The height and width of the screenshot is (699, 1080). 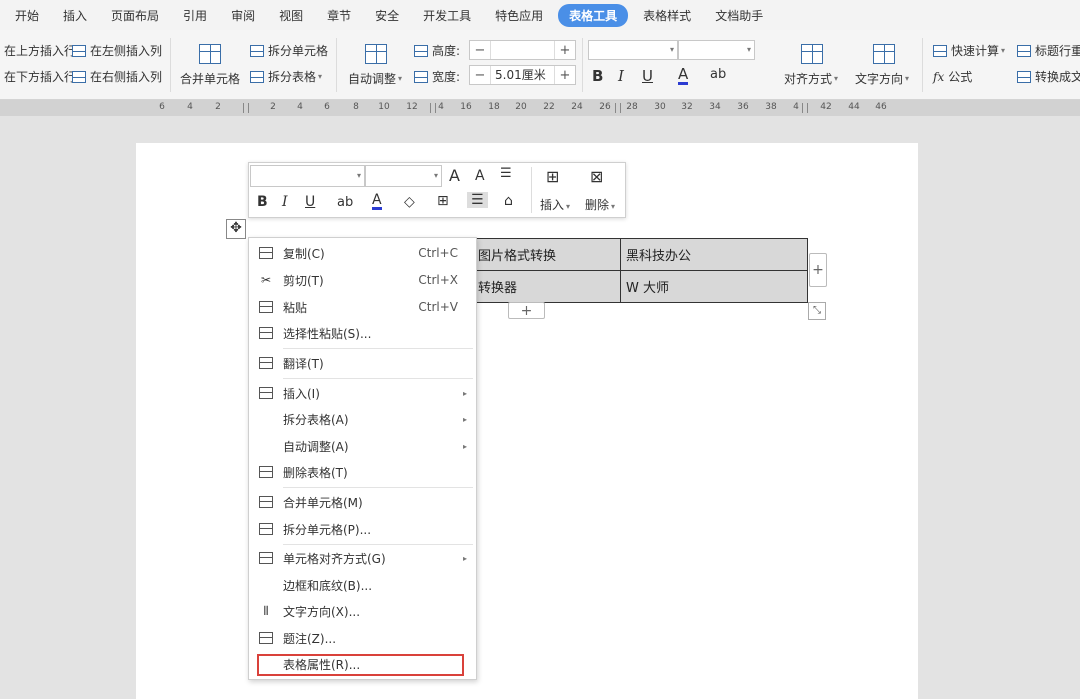 I want to click on font-name-select: ▾, so click(x=633, y=50).